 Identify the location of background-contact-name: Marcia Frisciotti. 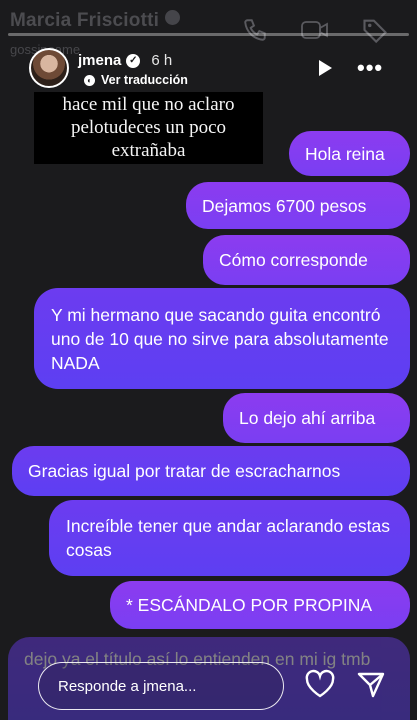
(95, 21).